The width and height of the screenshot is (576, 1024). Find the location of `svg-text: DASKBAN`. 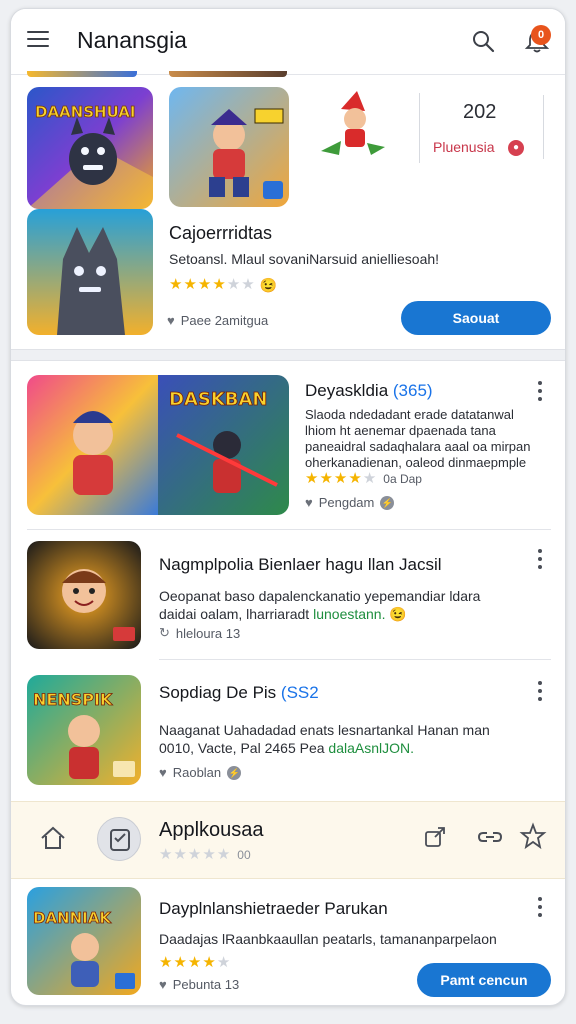

svg-text: DASKBAN is located at coordinates (218, 399).